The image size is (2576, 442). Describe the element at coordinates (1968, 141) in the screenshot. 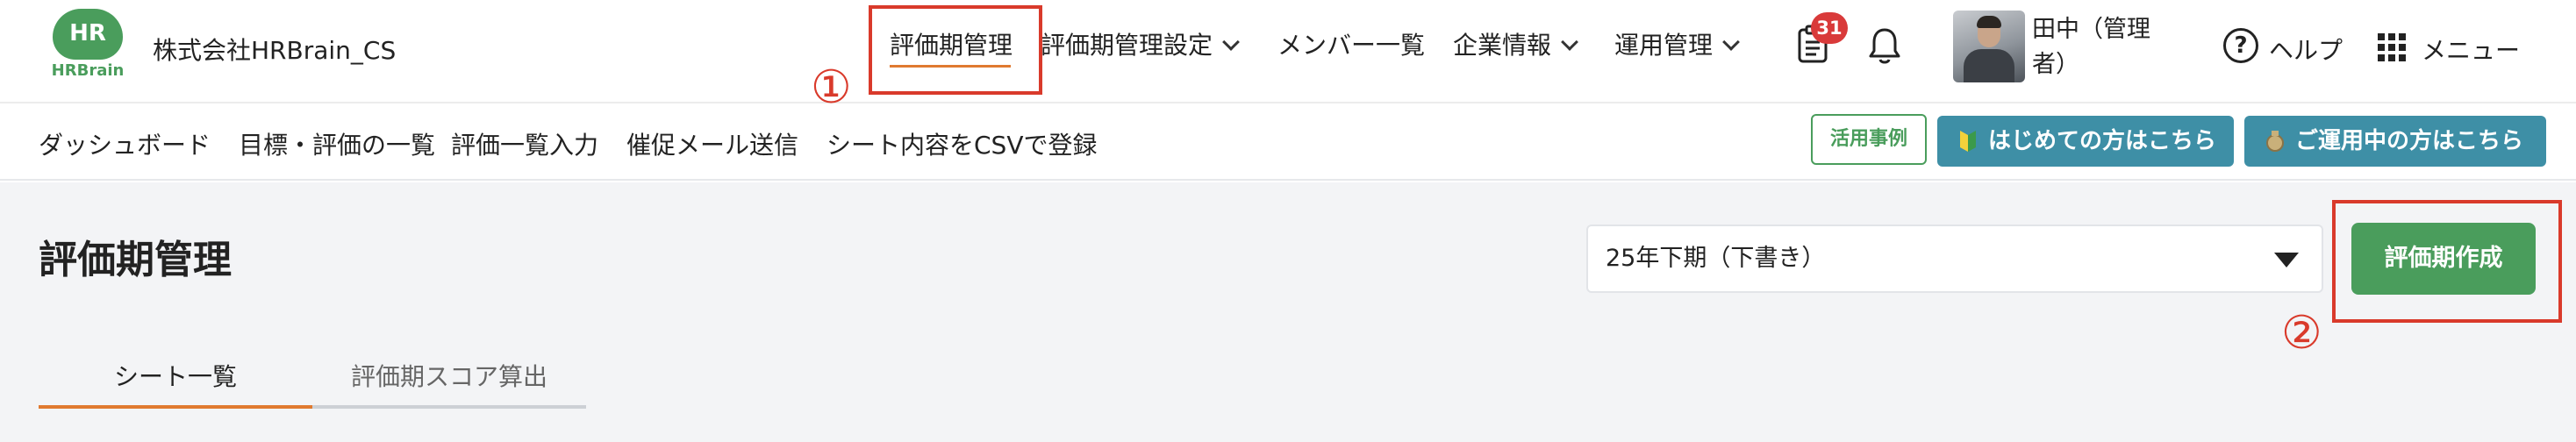

I see `beginner-mark-icon` at that location.